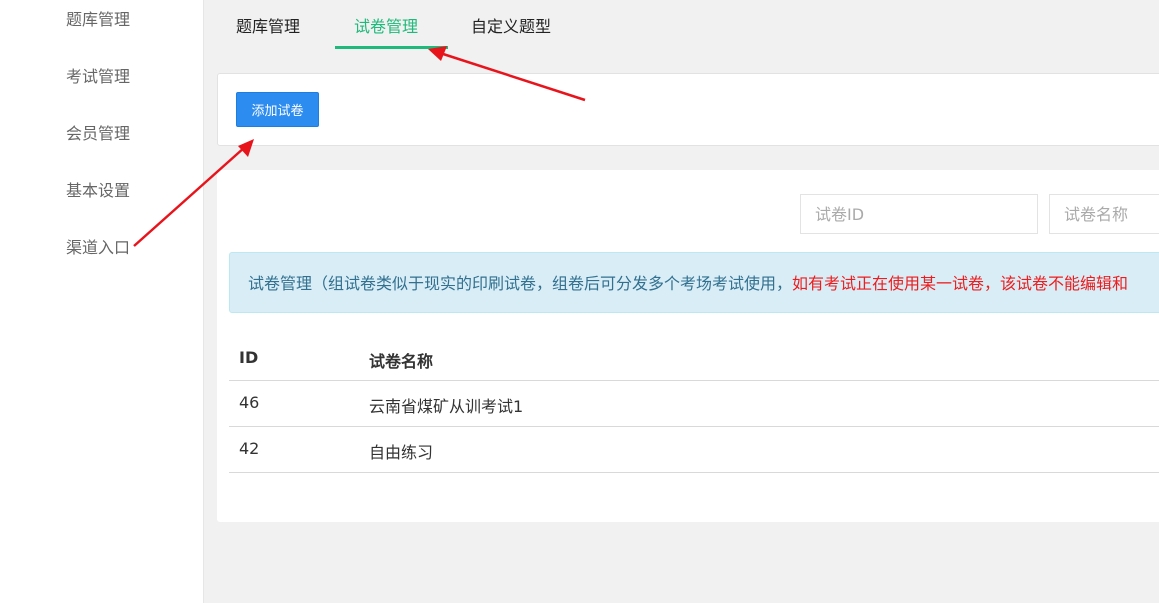  What do you see at coordinates (694, 380) in the screenshot?
I see `header-divider` at bounding box center [694, 380].